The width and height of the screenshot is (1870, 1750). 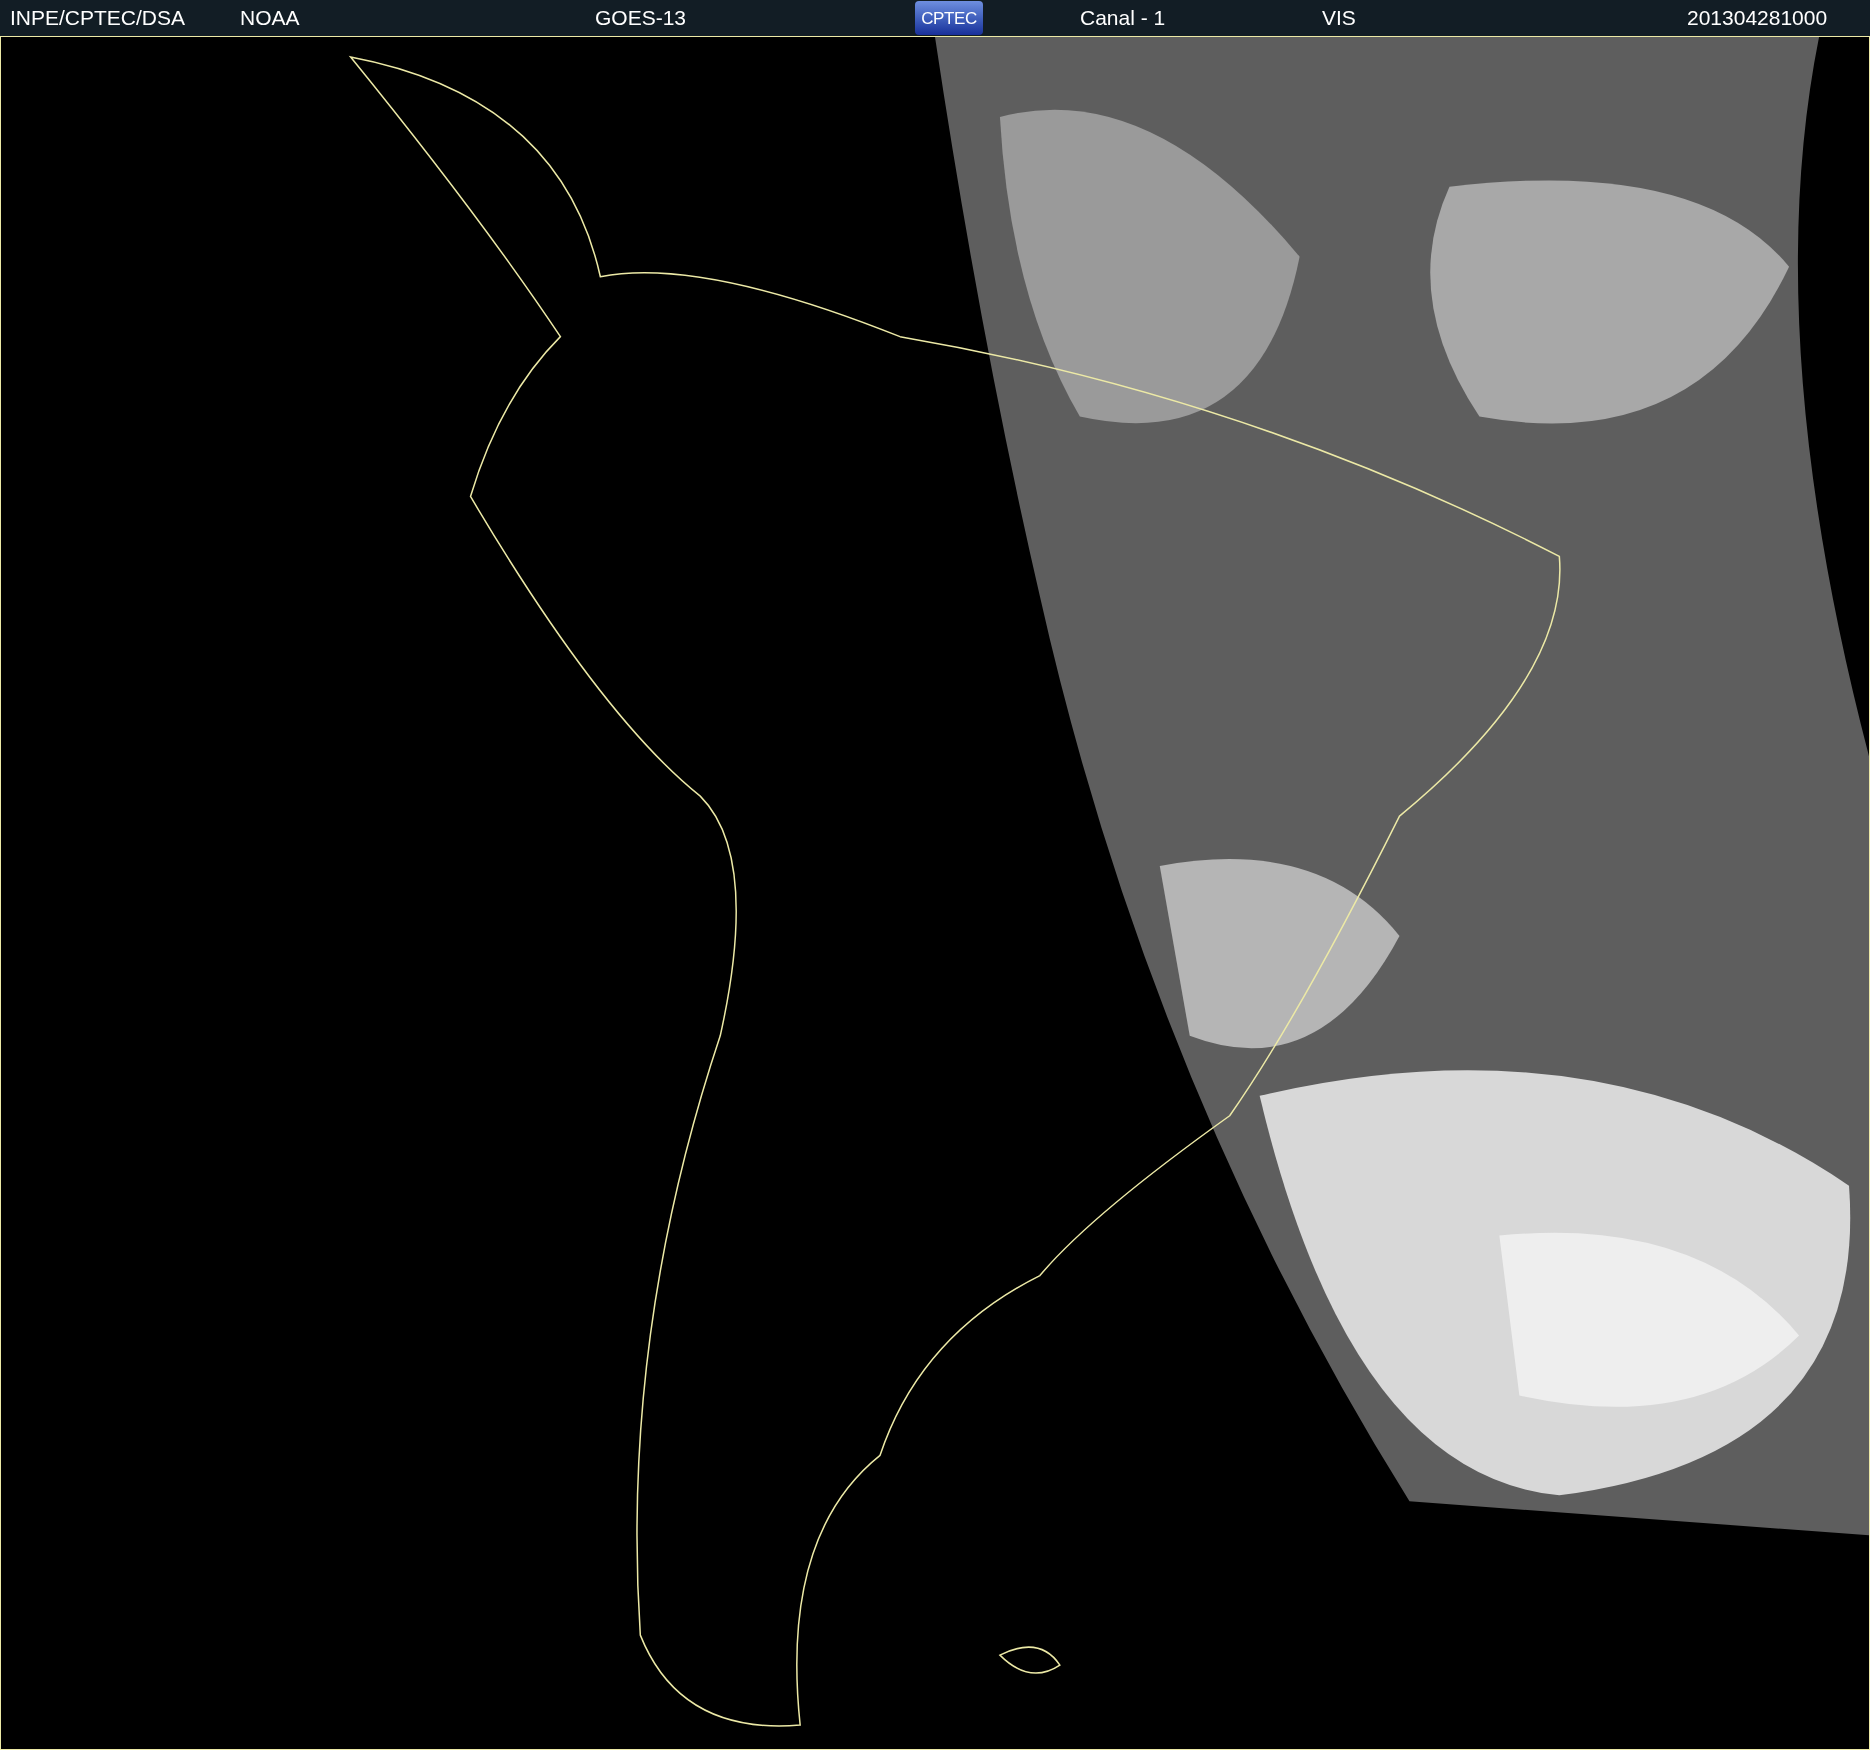 What do you see at coordinates (641, 18) in the screenshot?
I see `satellite-label: GOES-13` at bounding box center [641, 18].